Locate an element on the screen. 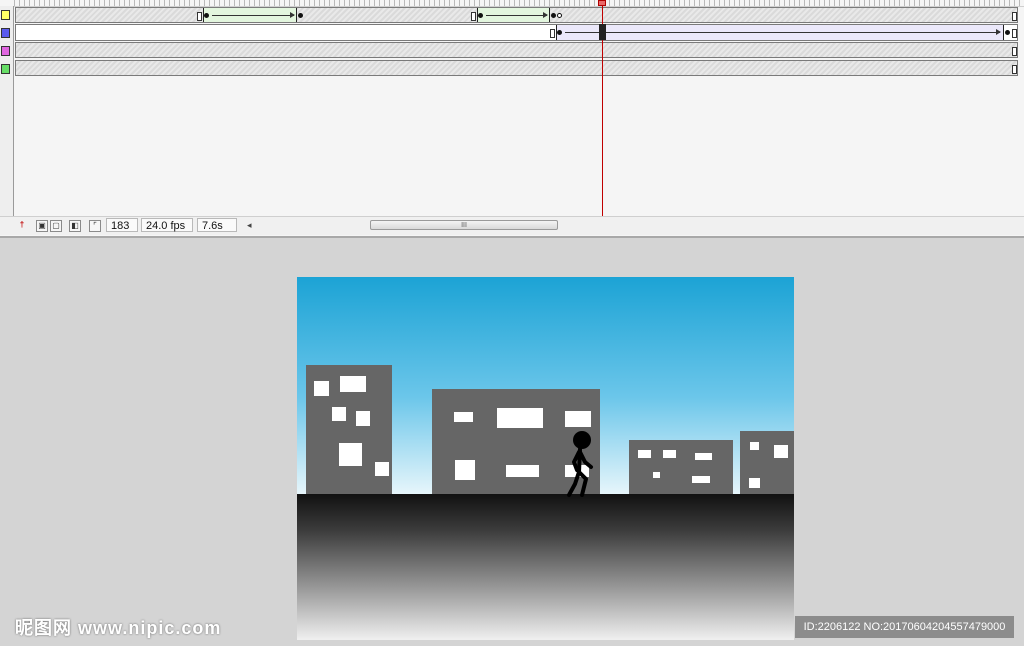  modify-markers-icon: ⌜ is located at coordinates (95, 226).